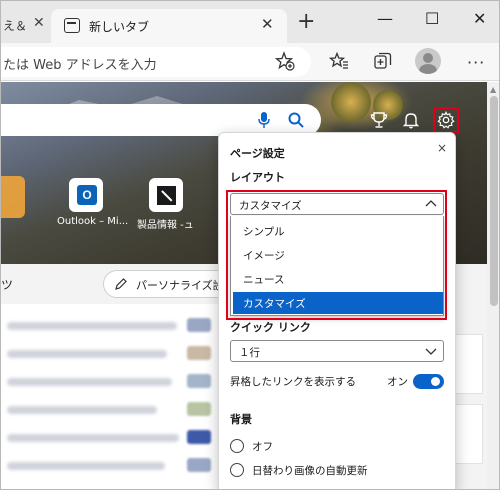 This screenshot has height=490, width=500. What do you see at coordinates (180, 285) in the screenshot?
I see `personalize-label: パーソナライズ設` at bounding box center [180, 285].